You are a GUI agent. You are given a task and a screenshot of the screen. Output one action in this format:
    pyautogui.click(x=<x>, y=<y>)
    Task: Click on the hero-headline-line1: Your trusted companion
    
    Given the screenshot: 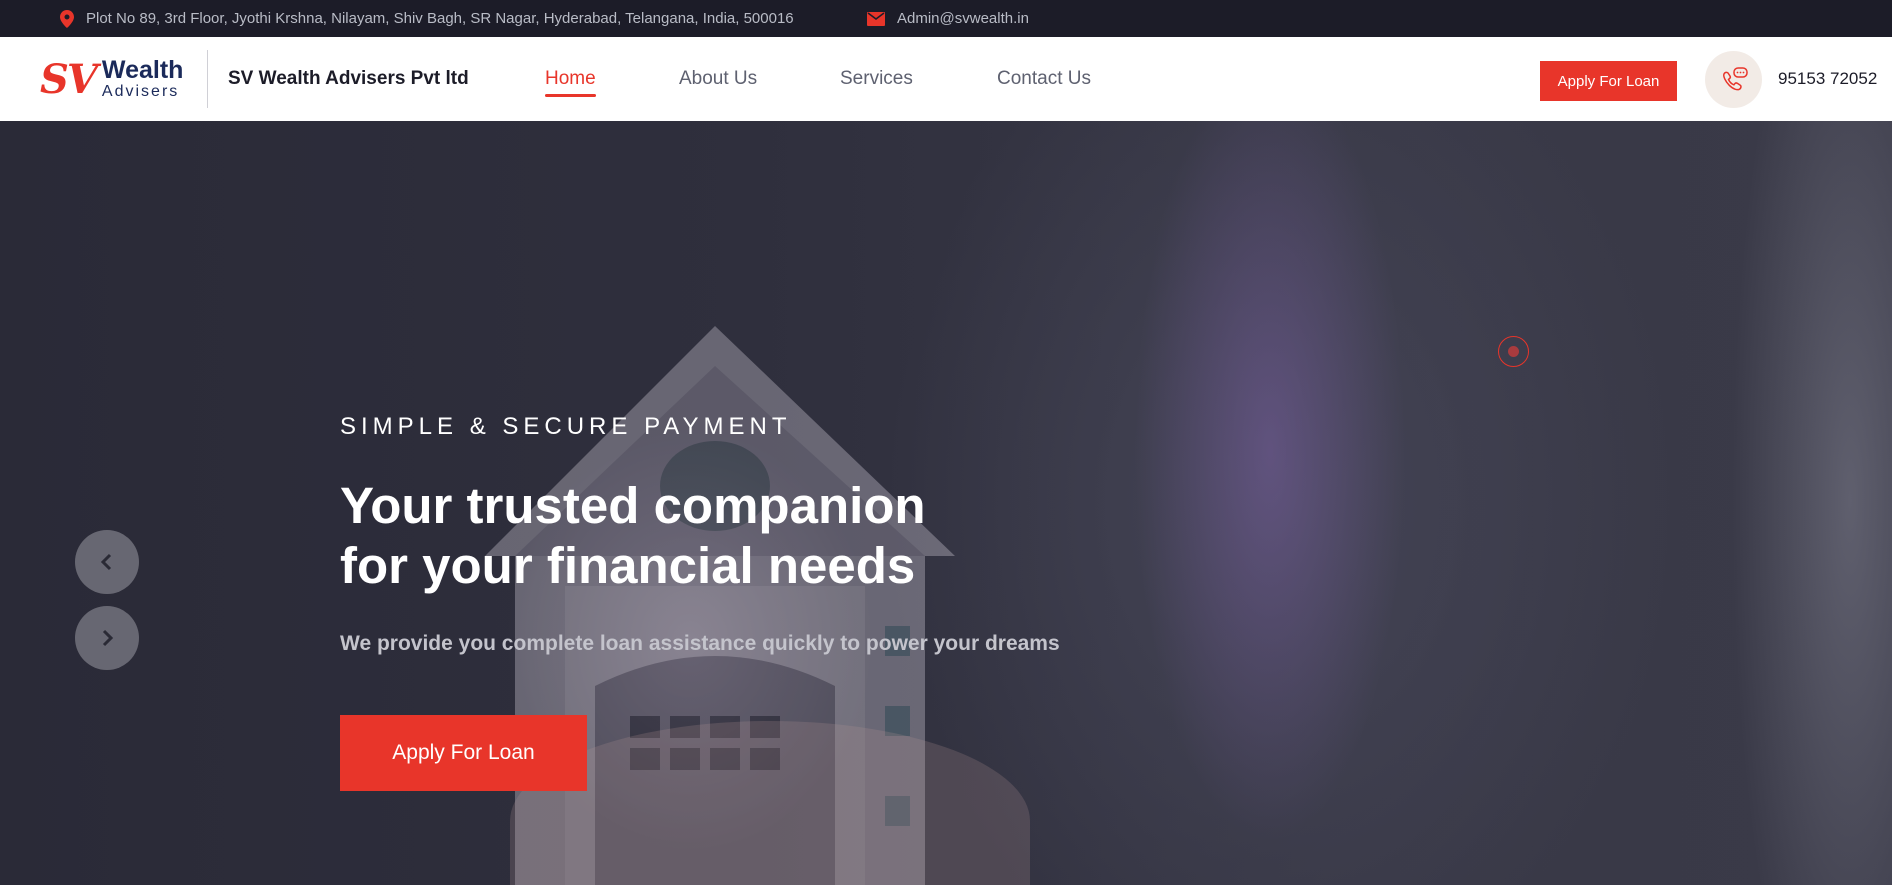 What is the action you would take?
    pyautogui.click(x=633, y=505)
    